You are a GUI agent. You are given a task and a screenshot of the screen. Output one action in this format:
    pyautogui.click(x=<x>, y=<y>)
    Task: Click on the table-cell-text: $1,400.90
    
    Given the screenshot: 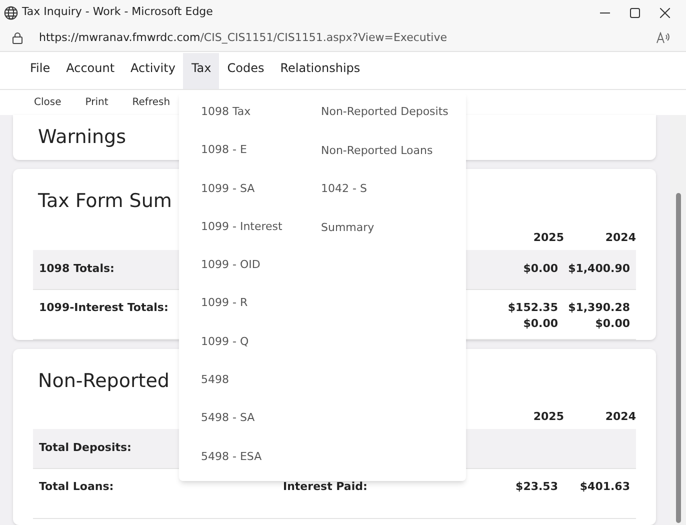 What is the action you would take?
    pyautogui.click(x=599, y=268)
    